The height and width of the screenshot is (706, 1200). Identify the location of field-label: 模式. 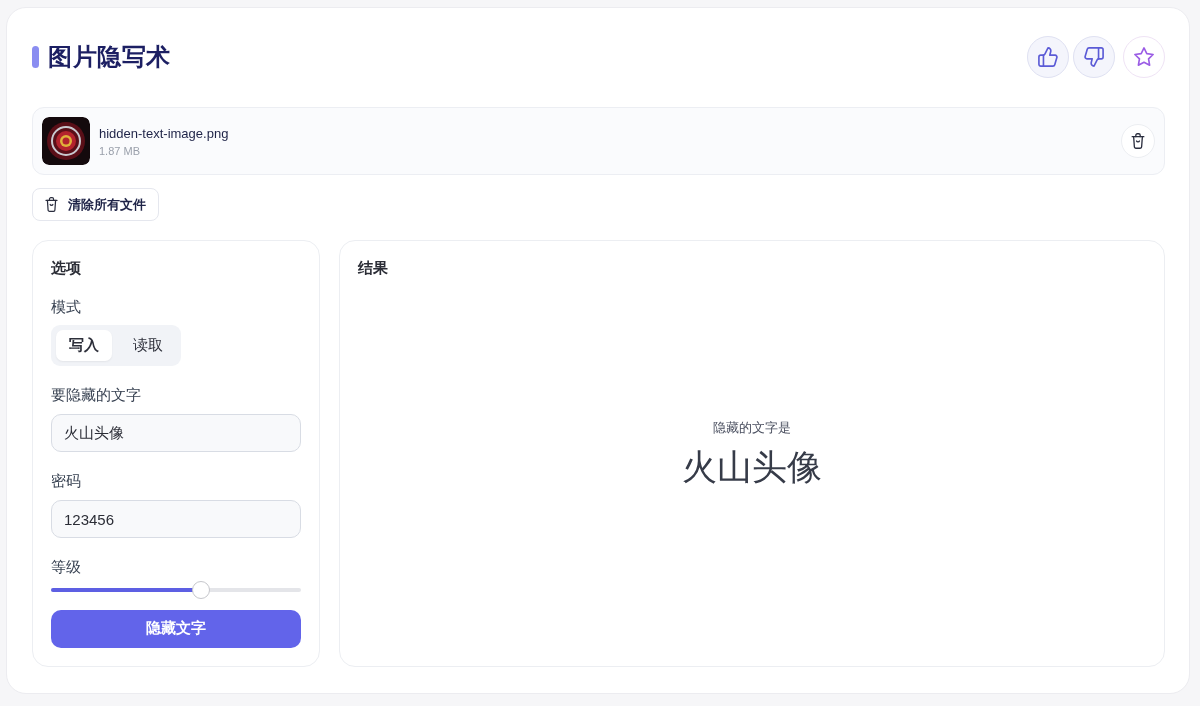
(66, 307).